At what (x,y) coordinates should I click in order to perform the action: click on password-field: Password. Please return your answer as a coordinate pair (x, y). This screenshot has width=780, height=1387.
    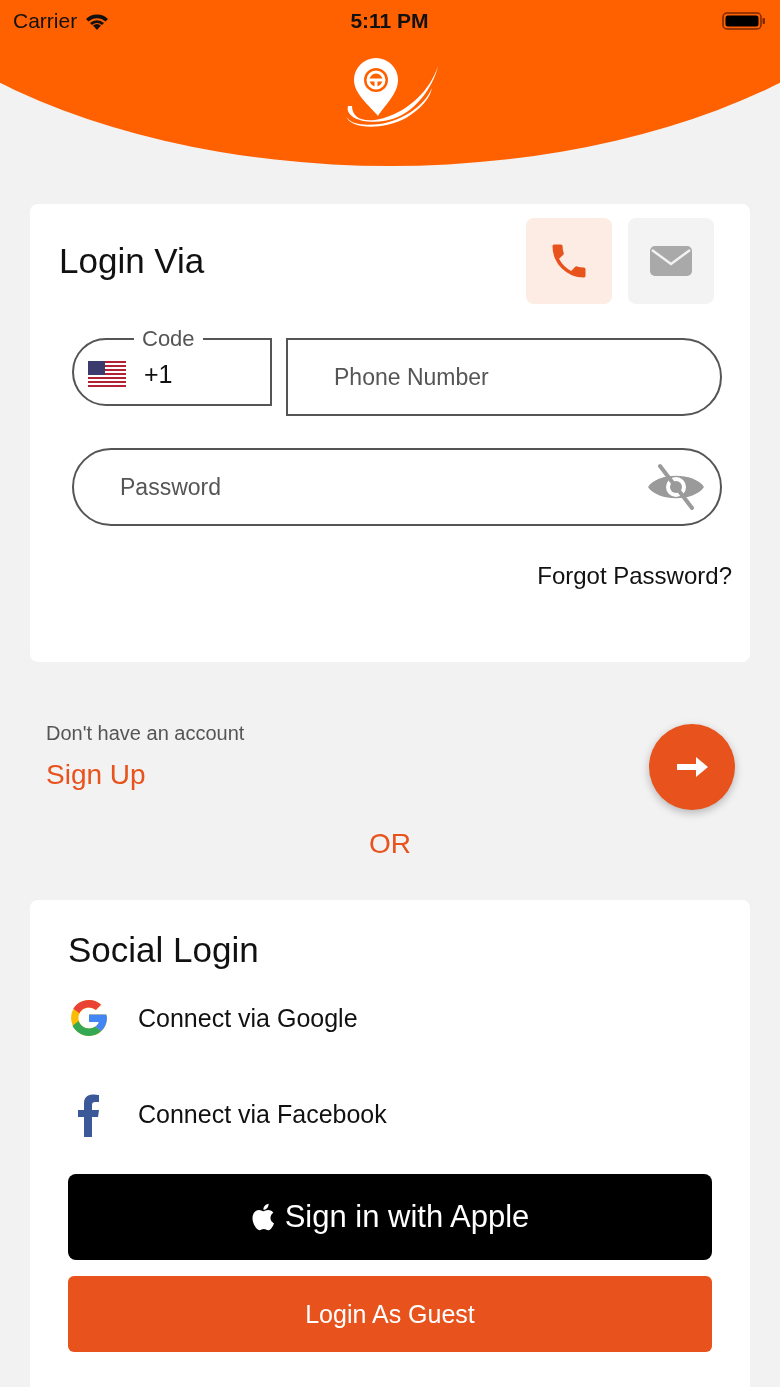
    Looking at the image, I should click on (397, 487).